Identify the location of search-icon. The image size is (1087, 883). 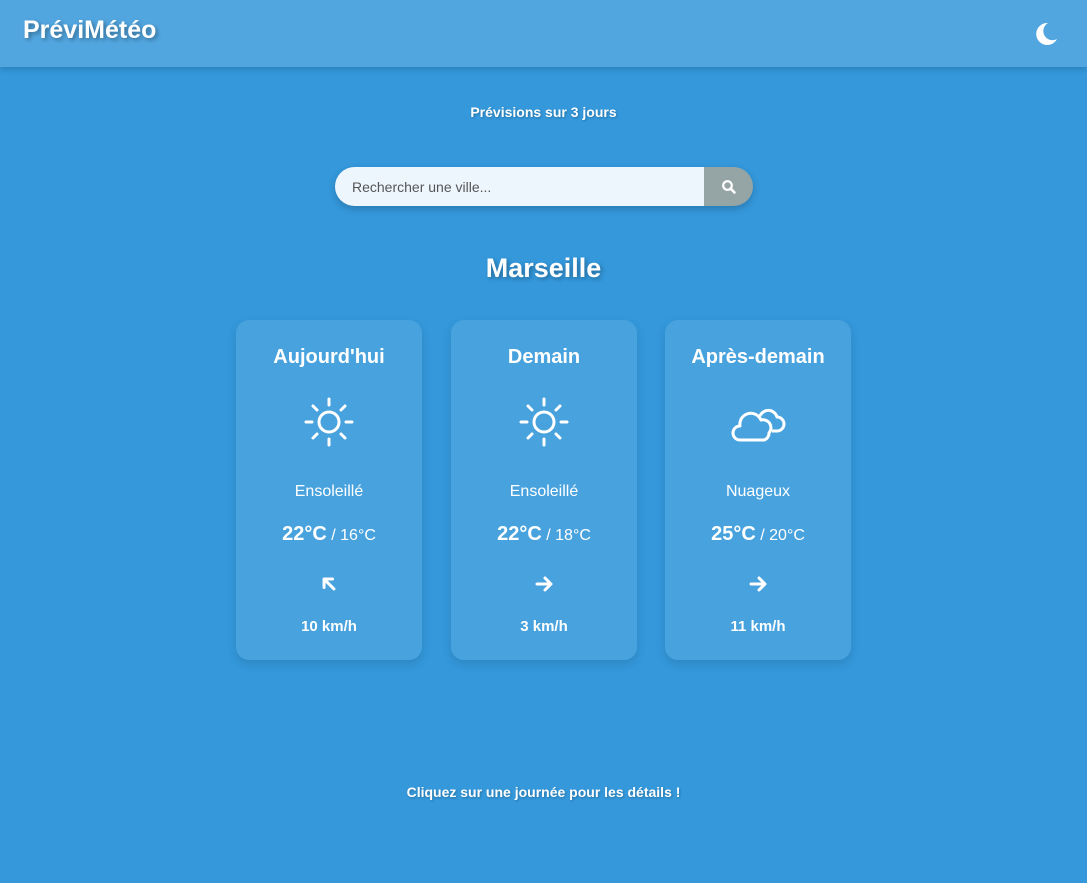
(728, 186).